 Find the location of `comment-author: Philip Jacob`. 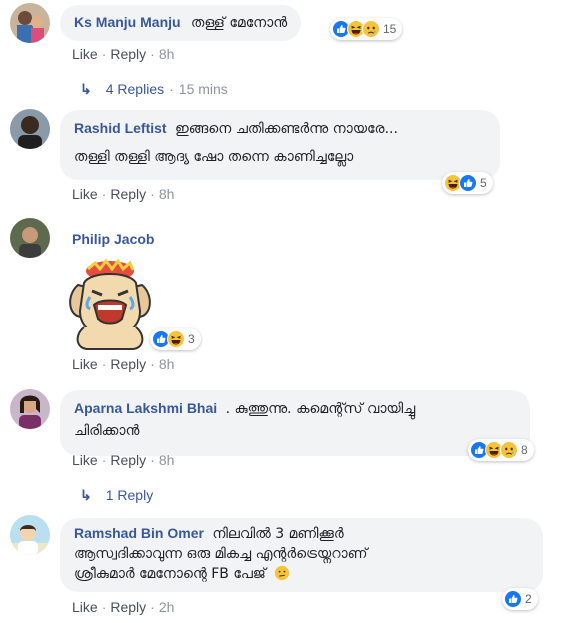

comment-author: Philip Jacob is located at coordinates (113, 239).